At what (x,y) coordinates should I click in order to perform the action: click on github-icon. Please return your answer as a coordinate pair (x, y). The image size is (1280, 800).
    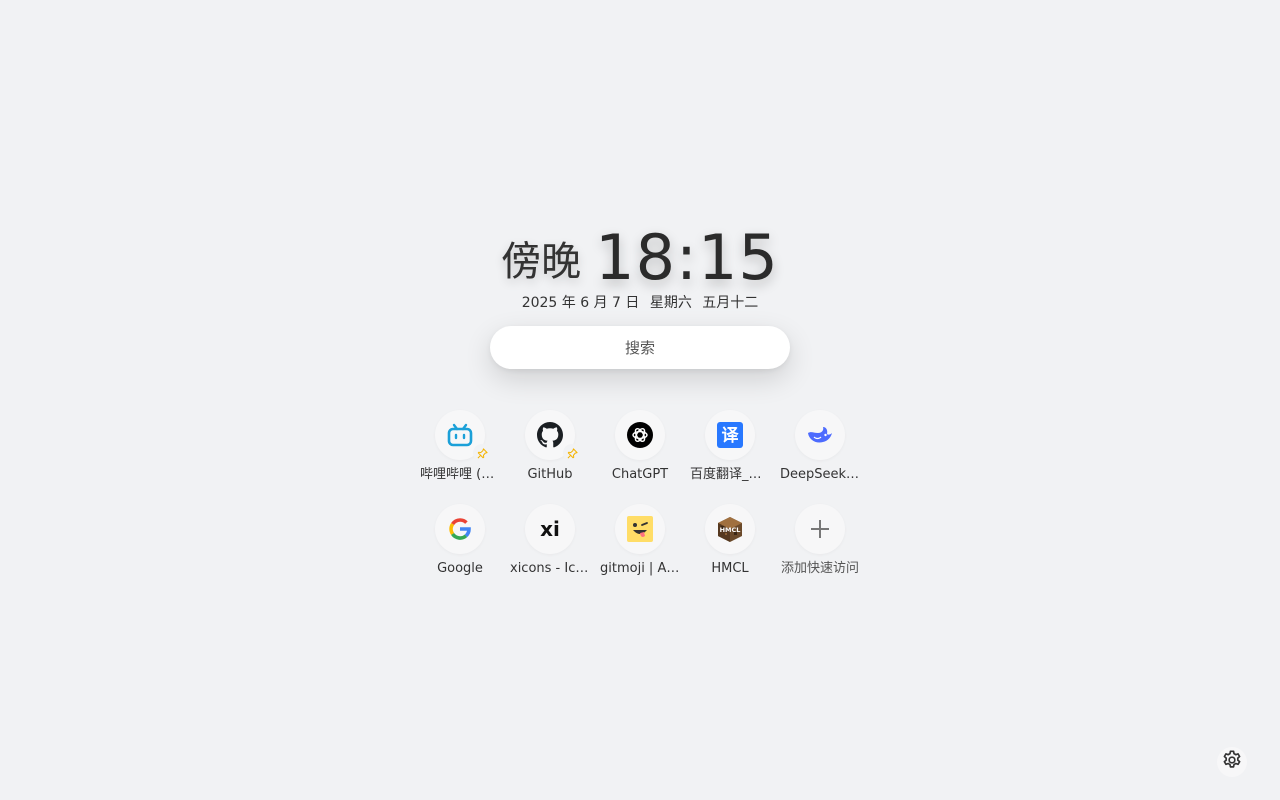
    Looking at the image, I should click on (553, 436).